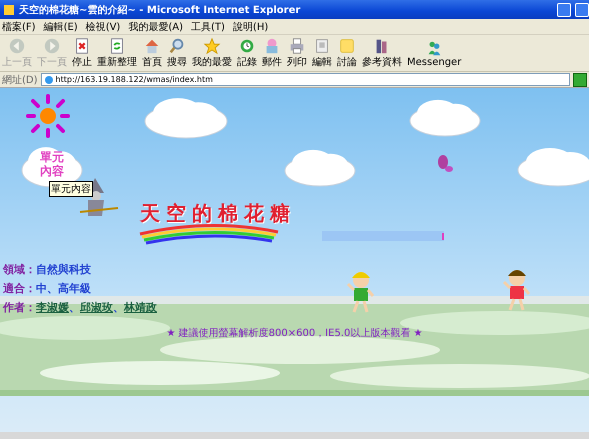 Image resolution: width=589 pixels, height=439 pixels. I want to click on menu-item: 我的最愛(A), so click(155, 27).